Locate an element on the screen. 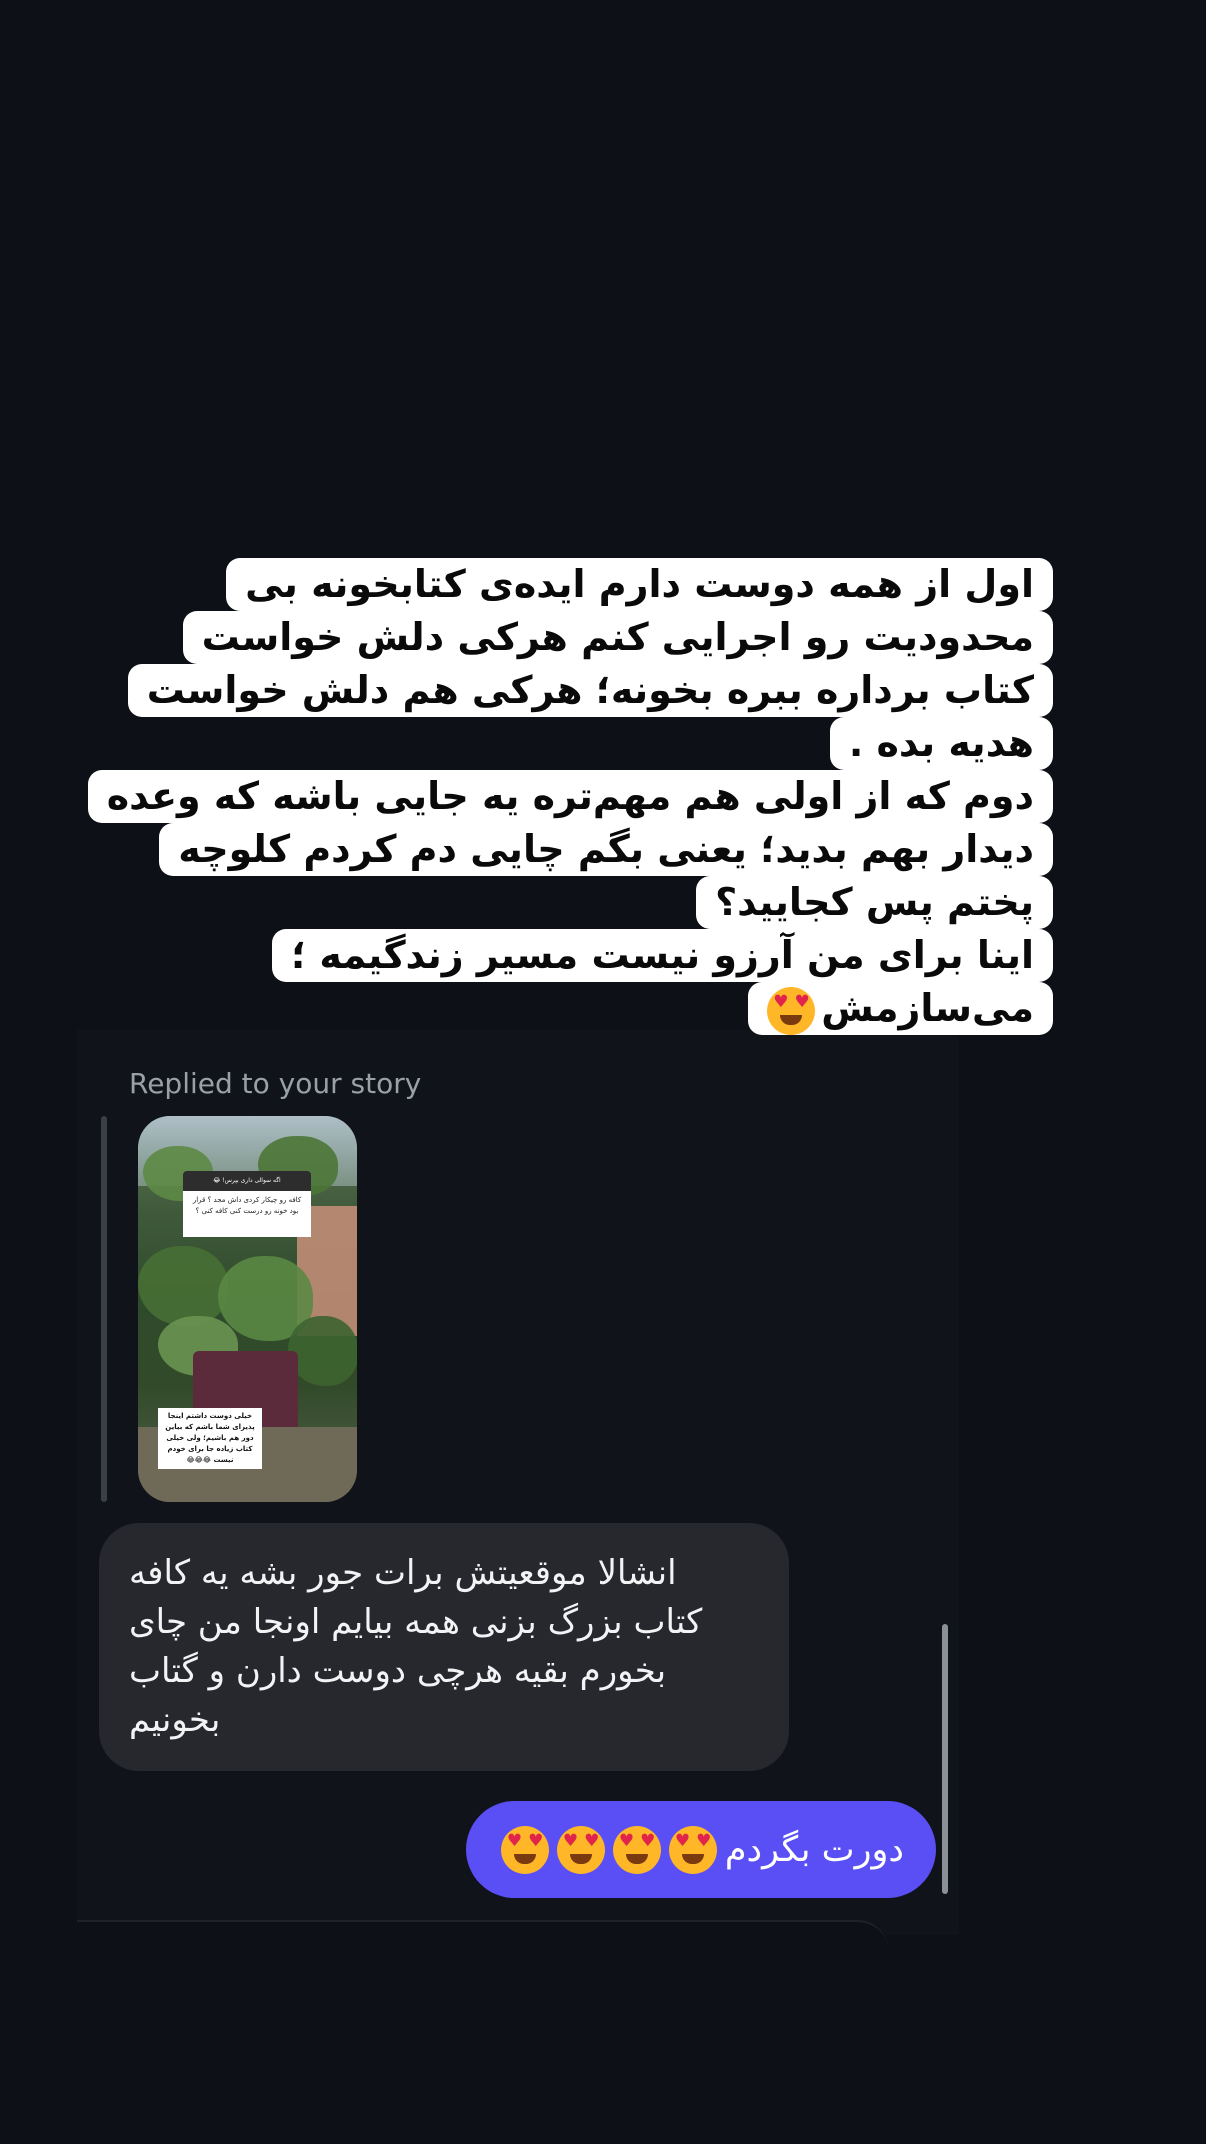  caption-line-last: می‌سازمش is located at coordinates (900, 1008).